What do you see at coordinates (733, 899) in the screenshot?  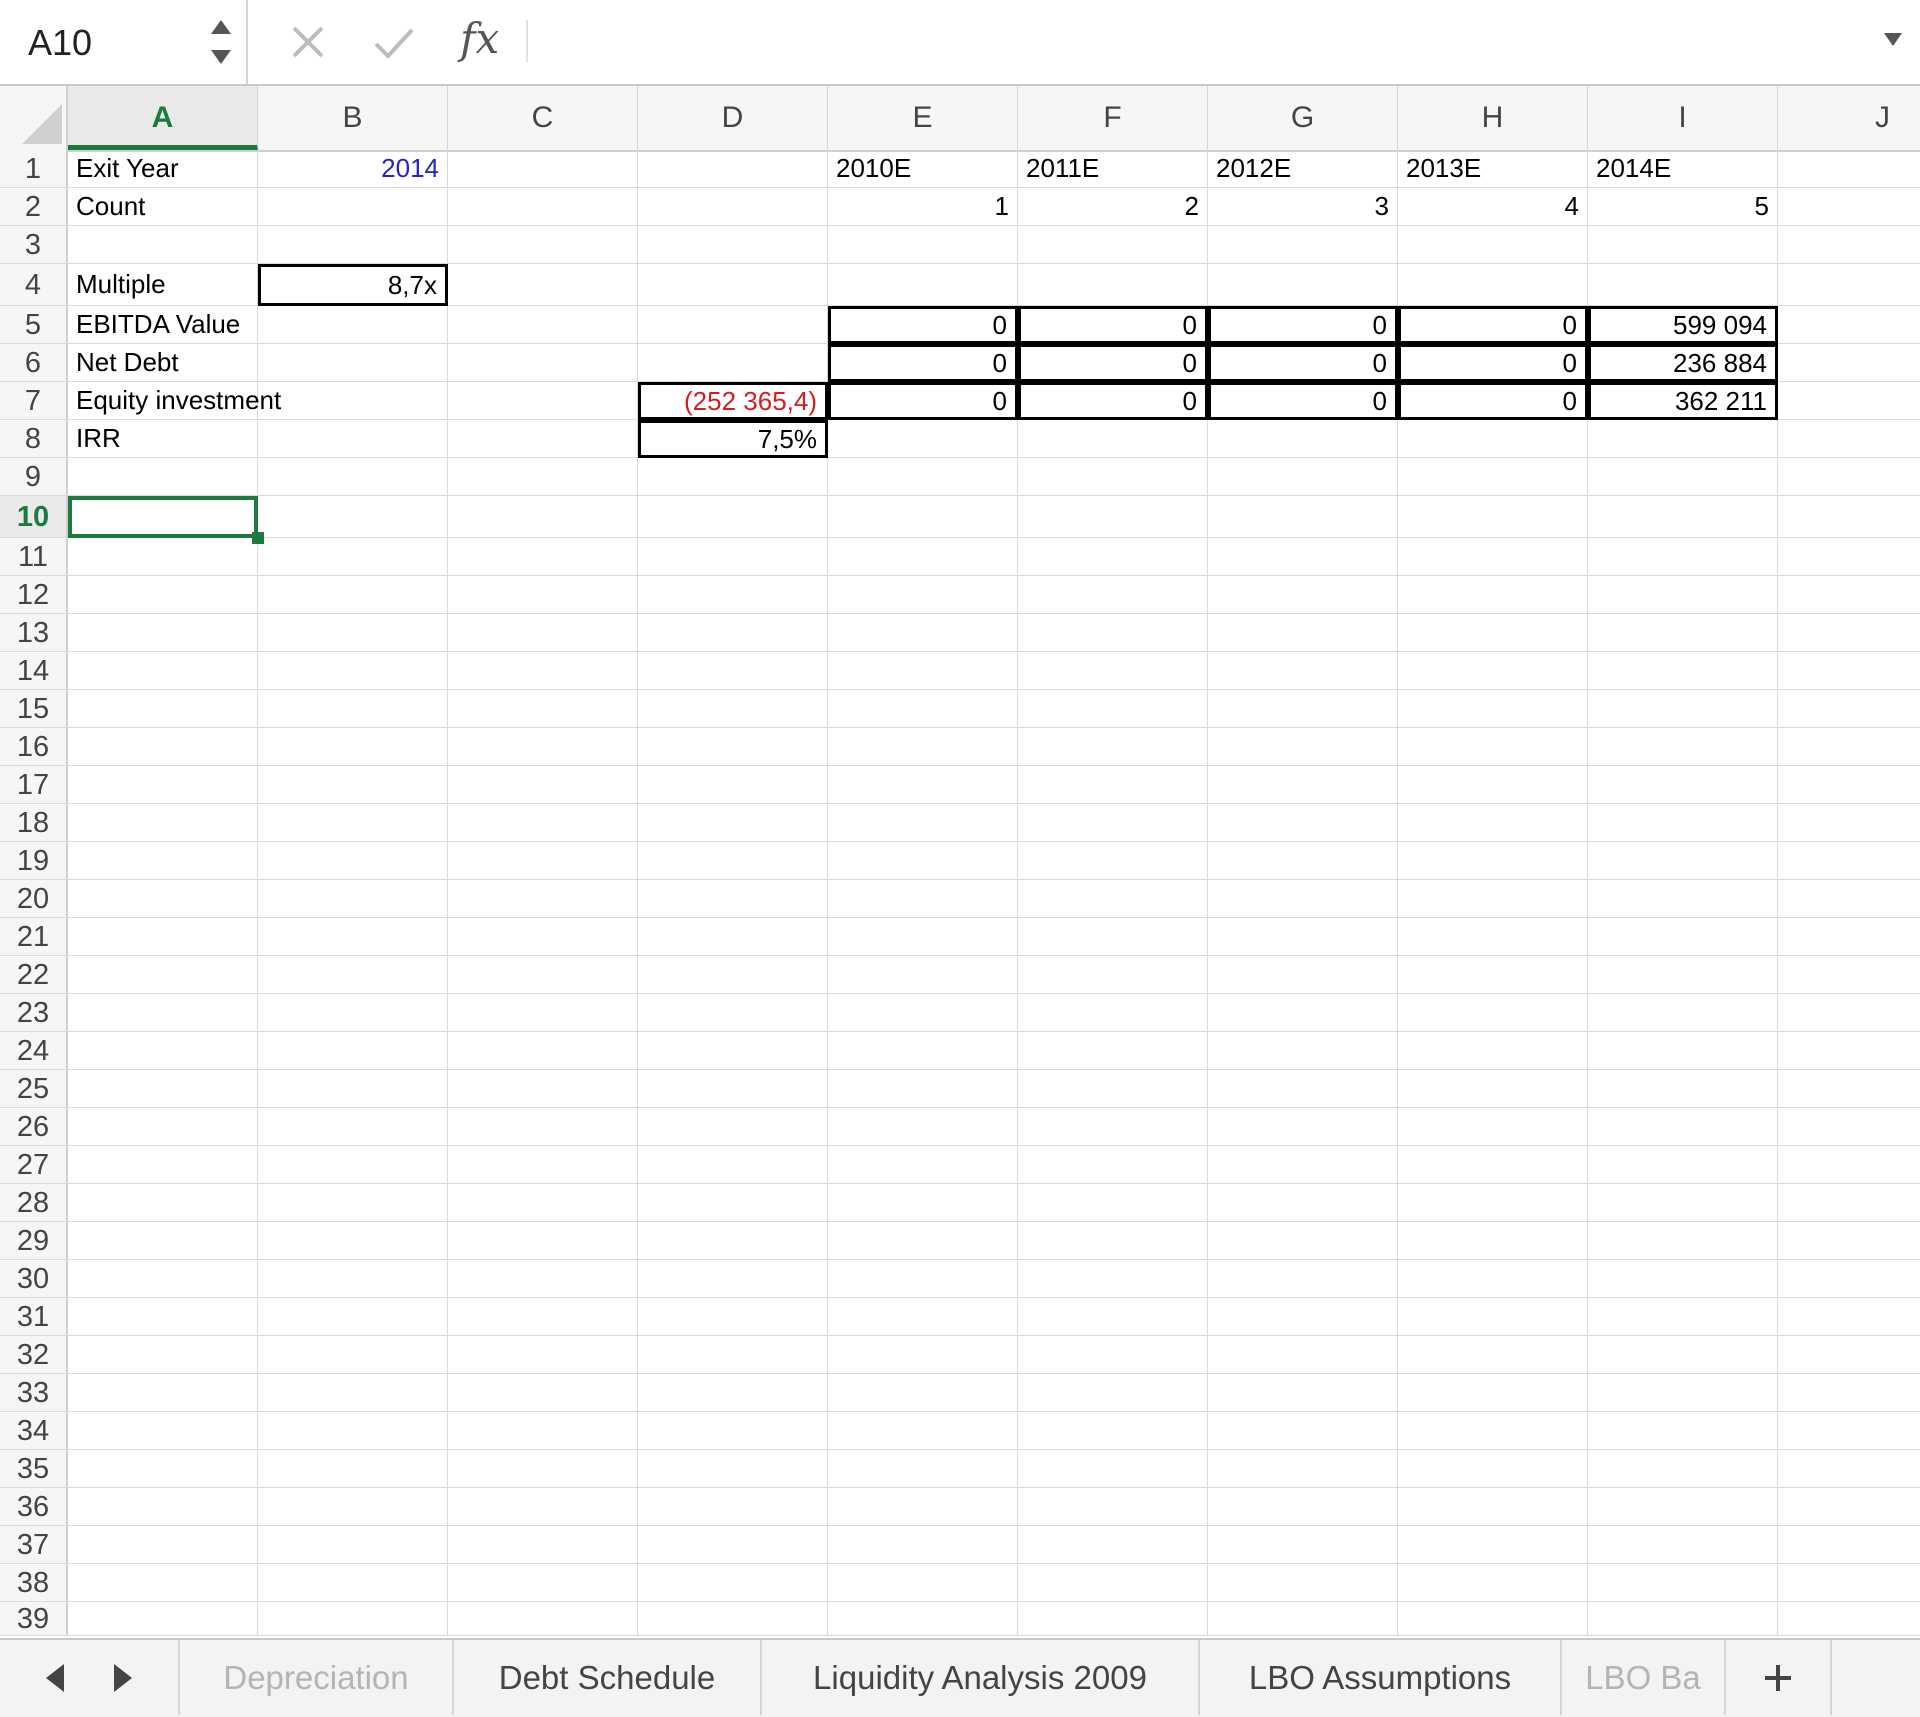 I see `cell-d20` at bounding box center [733, 899].